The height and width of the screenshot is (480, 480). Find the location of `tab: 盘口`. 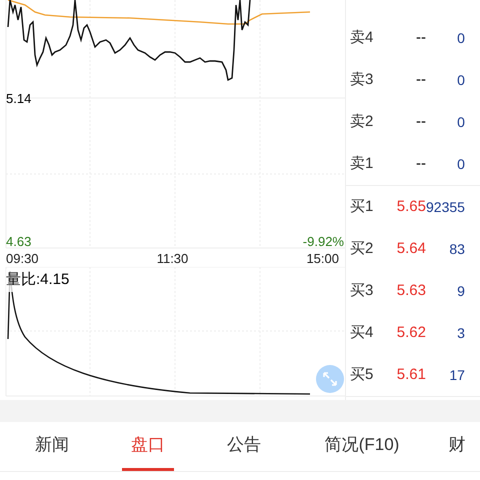

tab: 盘口 is located at coordinates (148, 446).